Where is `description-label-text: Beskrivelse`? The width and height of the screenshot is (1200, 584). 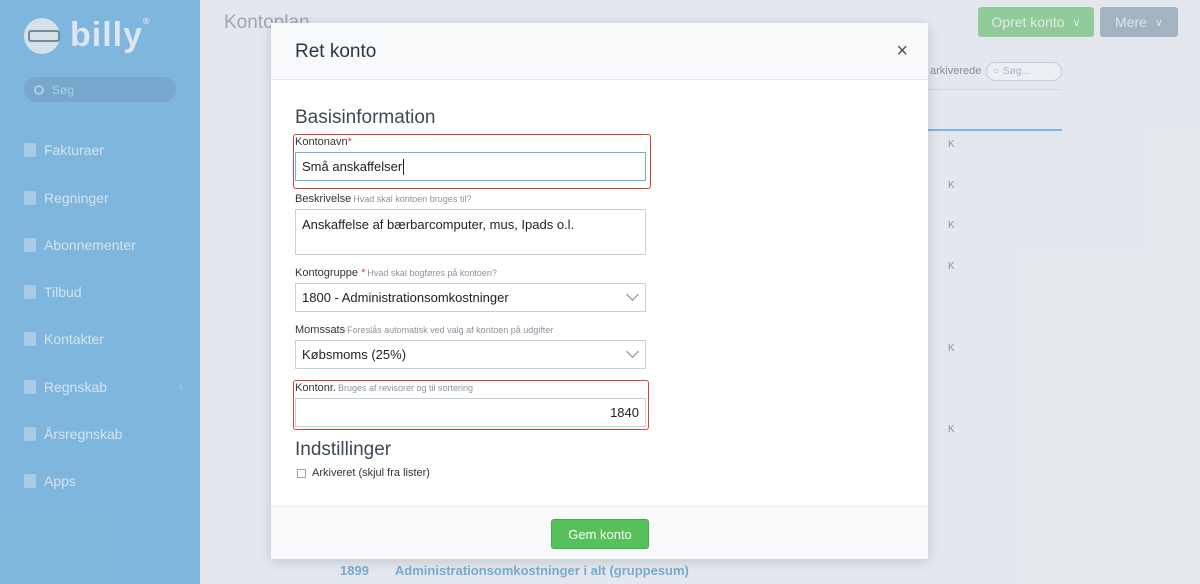 description-label-text: Beskrivelse is located at coordinates (323, 199).